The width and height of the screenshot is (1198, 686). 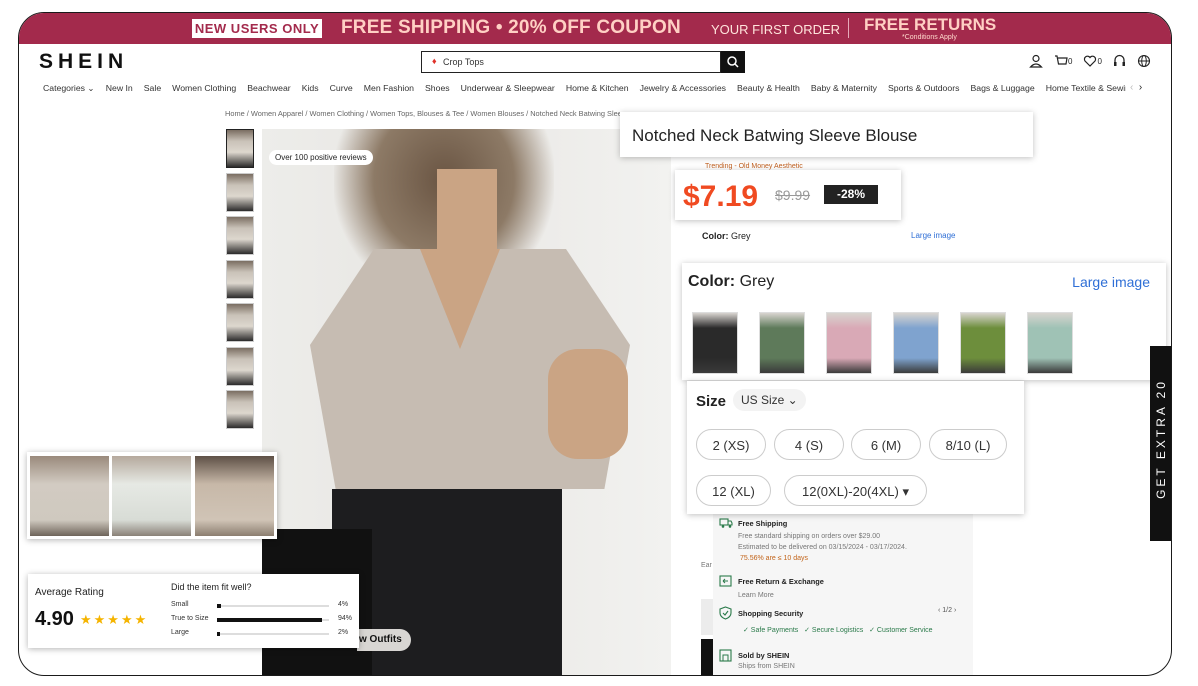 What do you see at coordinates (781, 581) in the screenshot?
I see `free-return-title: Free Return & Exchange` at bounding box center [781, 581].